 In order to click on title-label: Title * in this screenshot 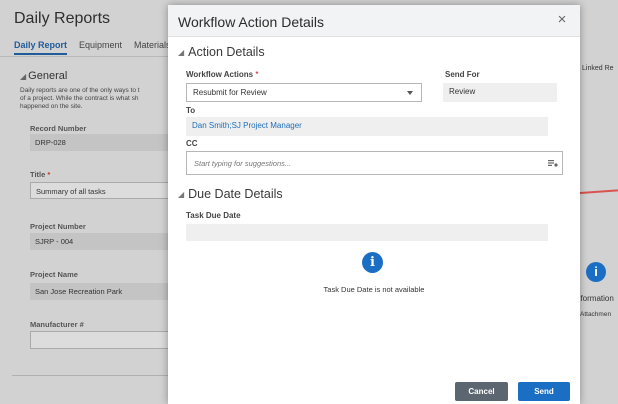, I will do `click(40, 174)`.